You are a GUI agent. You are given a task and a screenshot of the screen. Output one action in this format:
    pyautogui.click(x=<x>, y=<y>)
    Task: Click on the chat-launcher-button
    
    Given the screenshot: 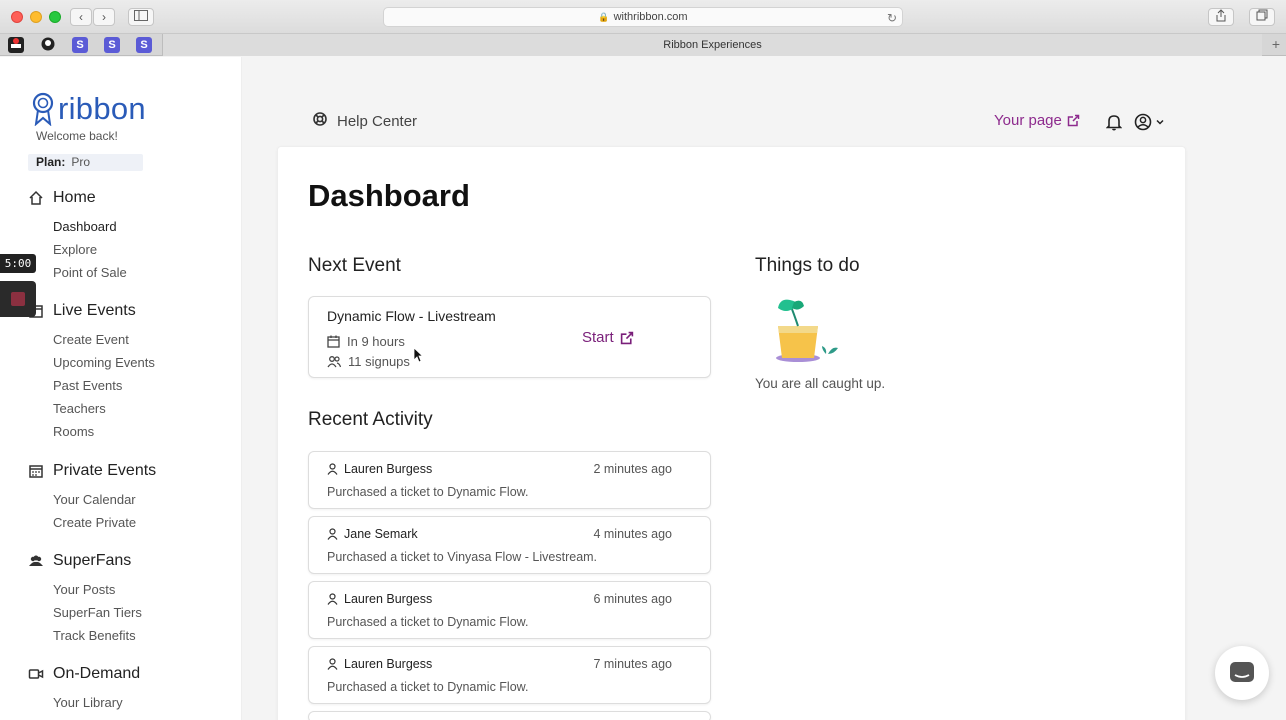 What is the action you would take?
    pyautogui.click(x=1242, y=673)
    